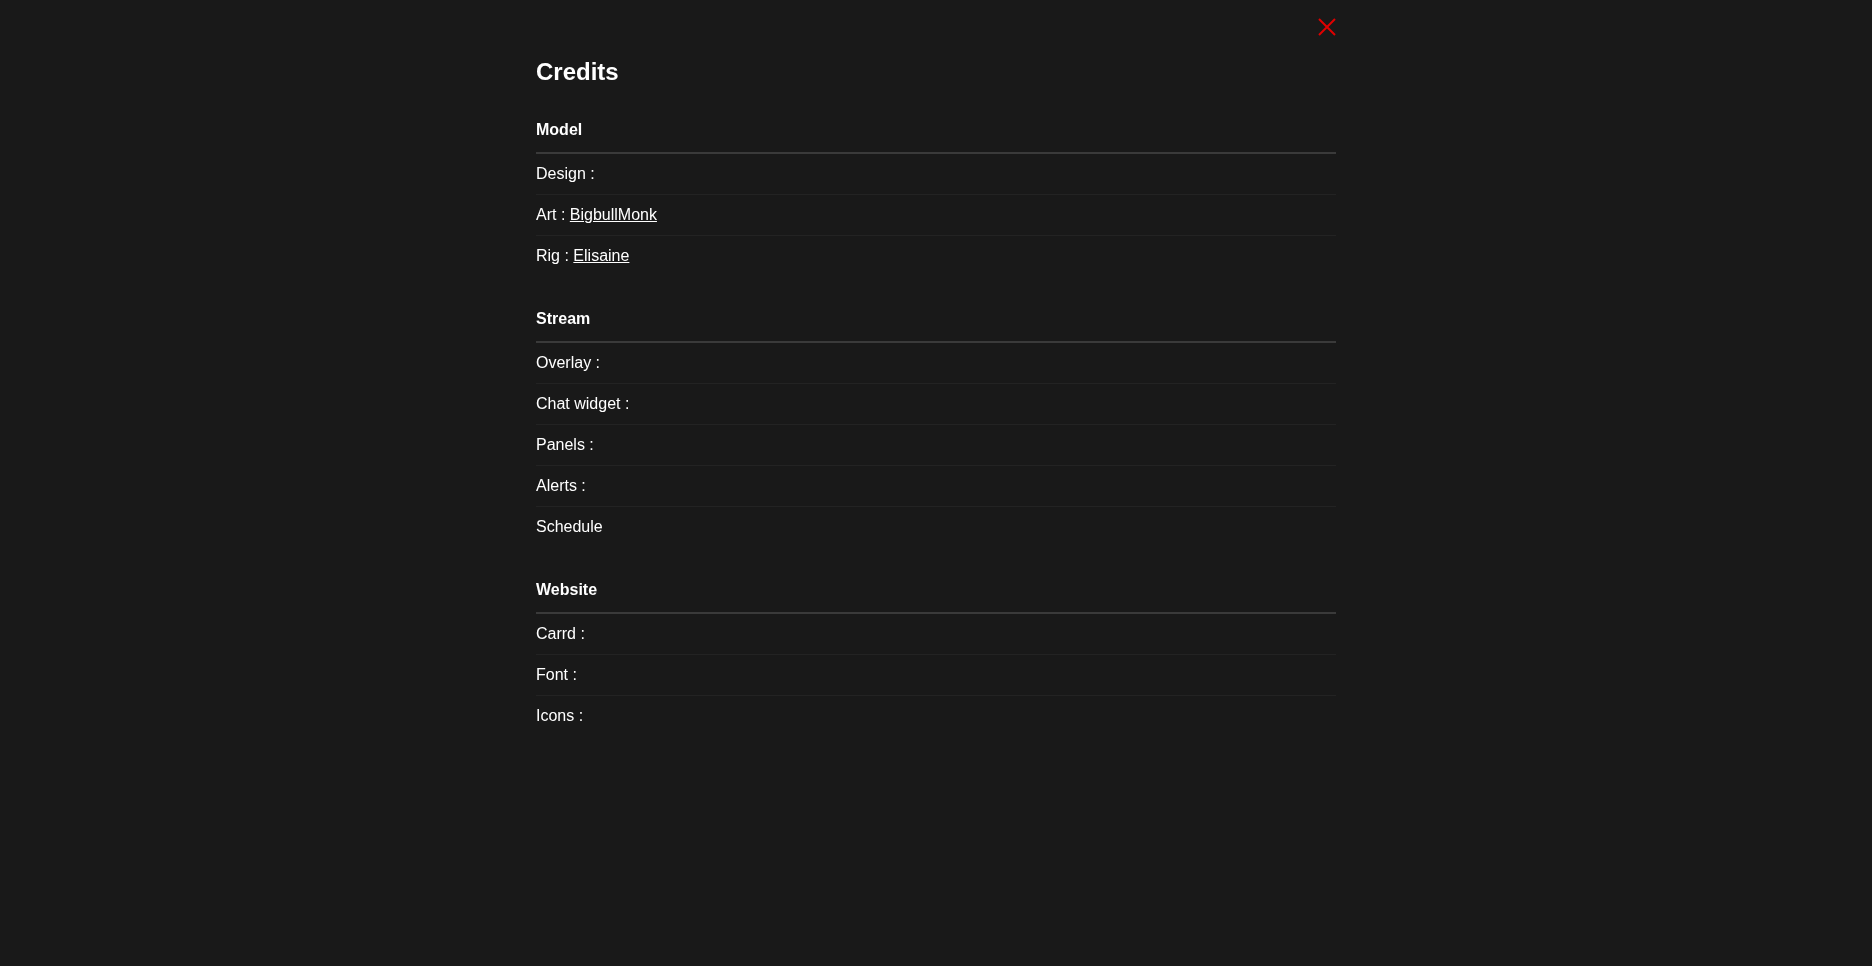 The width and height of the screenshot is (1872, 966). Describe the element at coordinates (556, 675) in the screenshot. I see `credit-line: Font :` at that location.